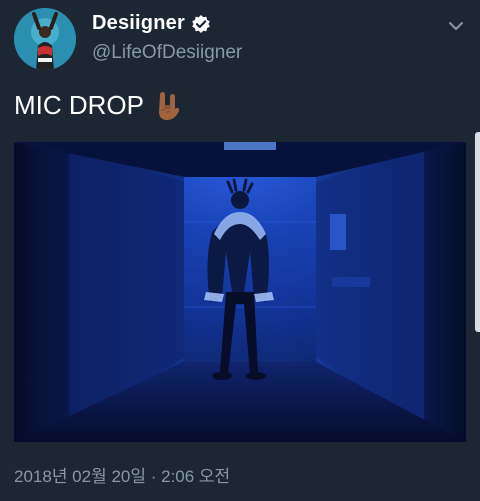 This screenshot has height=501, width=480. Describe the element at coordinates (45, 39) in the screenshot. I see `avatar` at that location.